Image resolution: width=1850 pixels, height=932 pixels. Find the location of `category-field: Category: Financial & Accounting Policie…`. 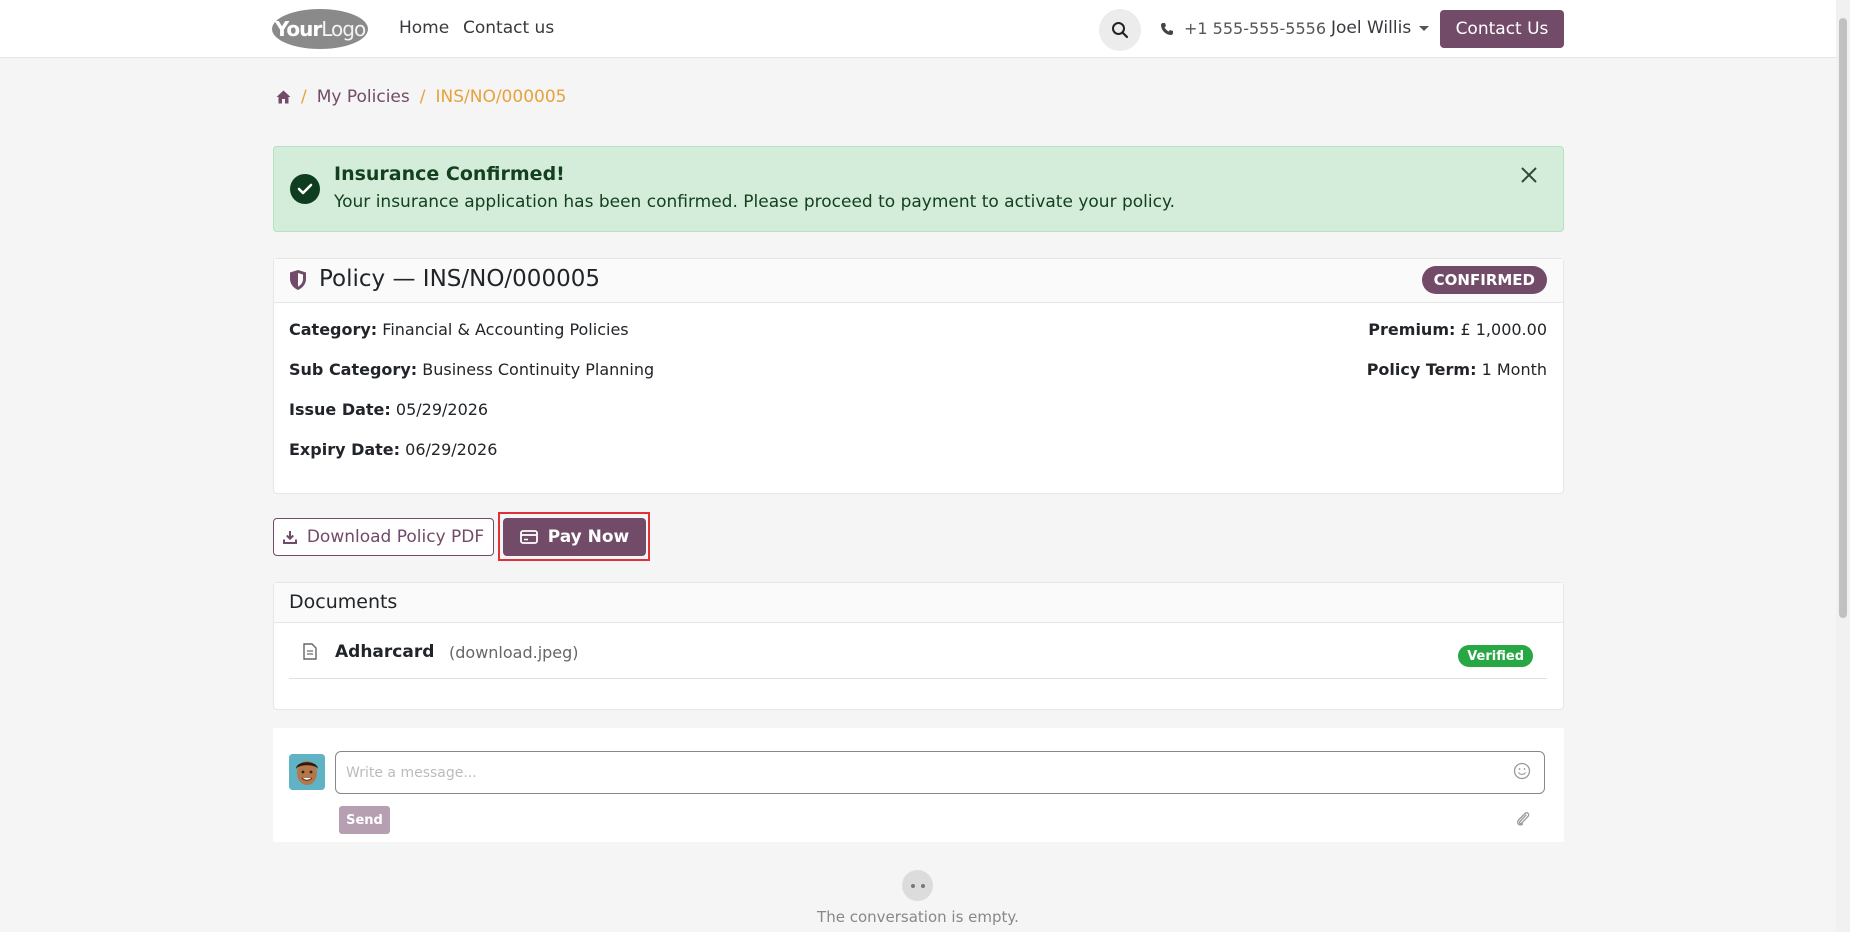

category-field: Category: Financial & Accounting Policie… is located at coordinates (459, 329).